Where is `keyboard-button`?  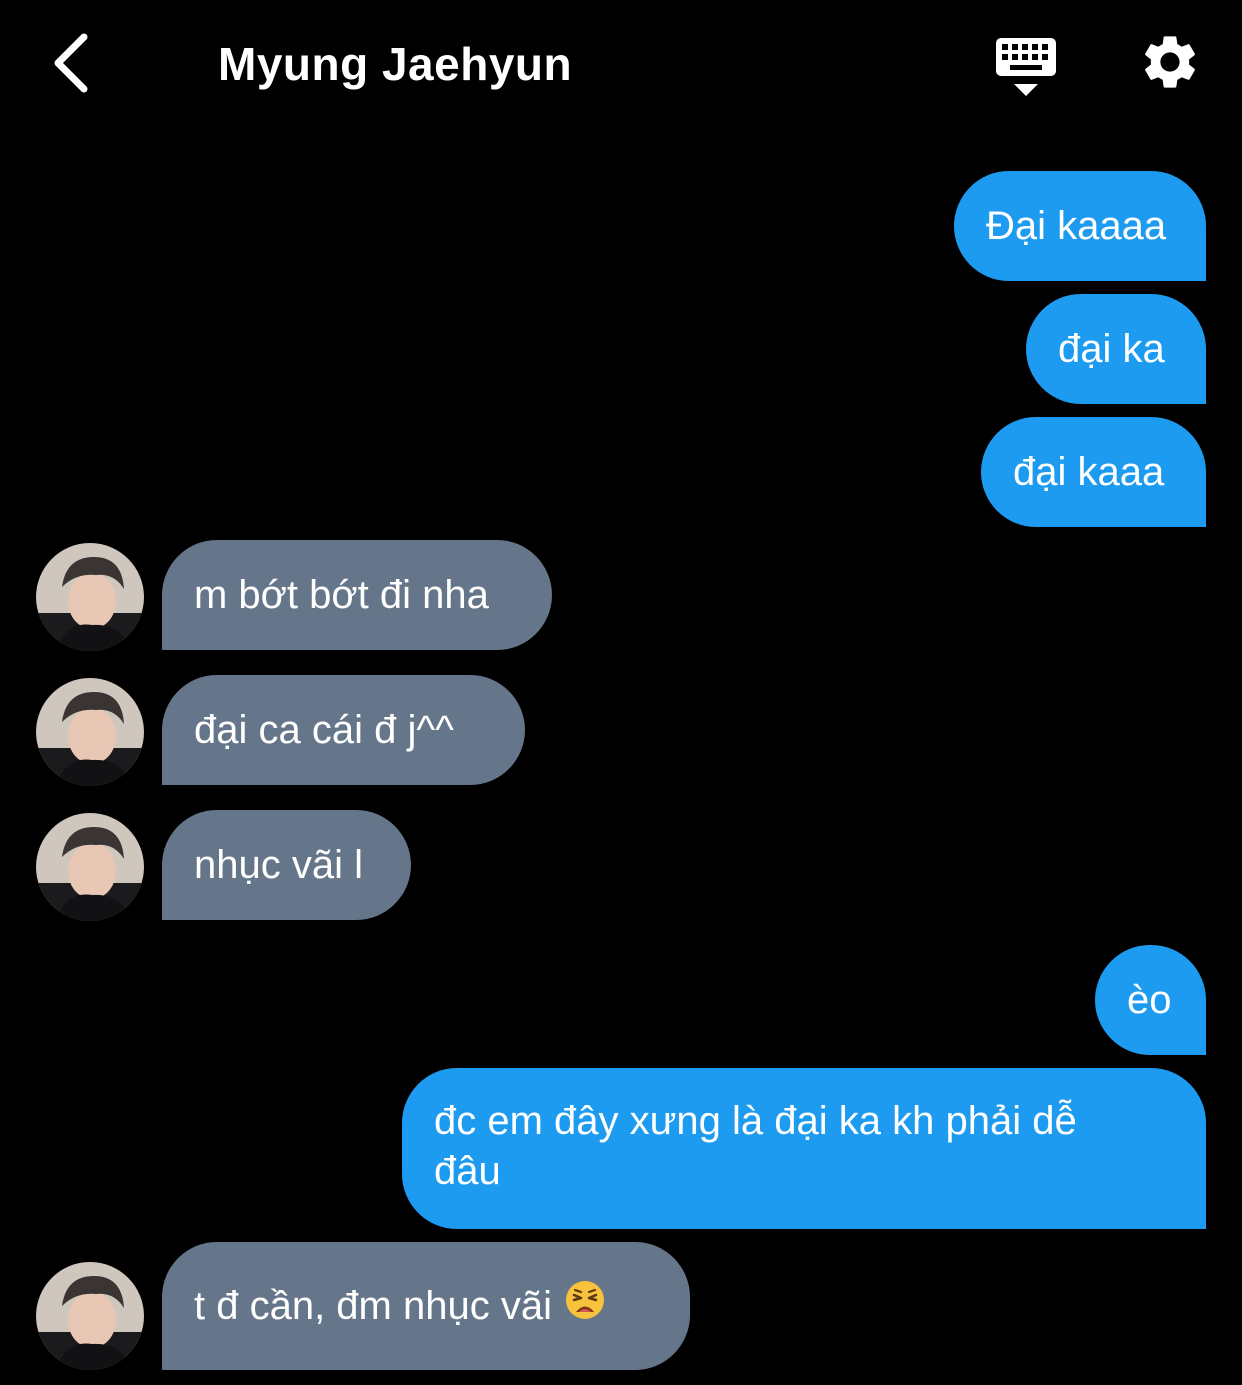
keyboard-button is located at coordinates (1026, 66).